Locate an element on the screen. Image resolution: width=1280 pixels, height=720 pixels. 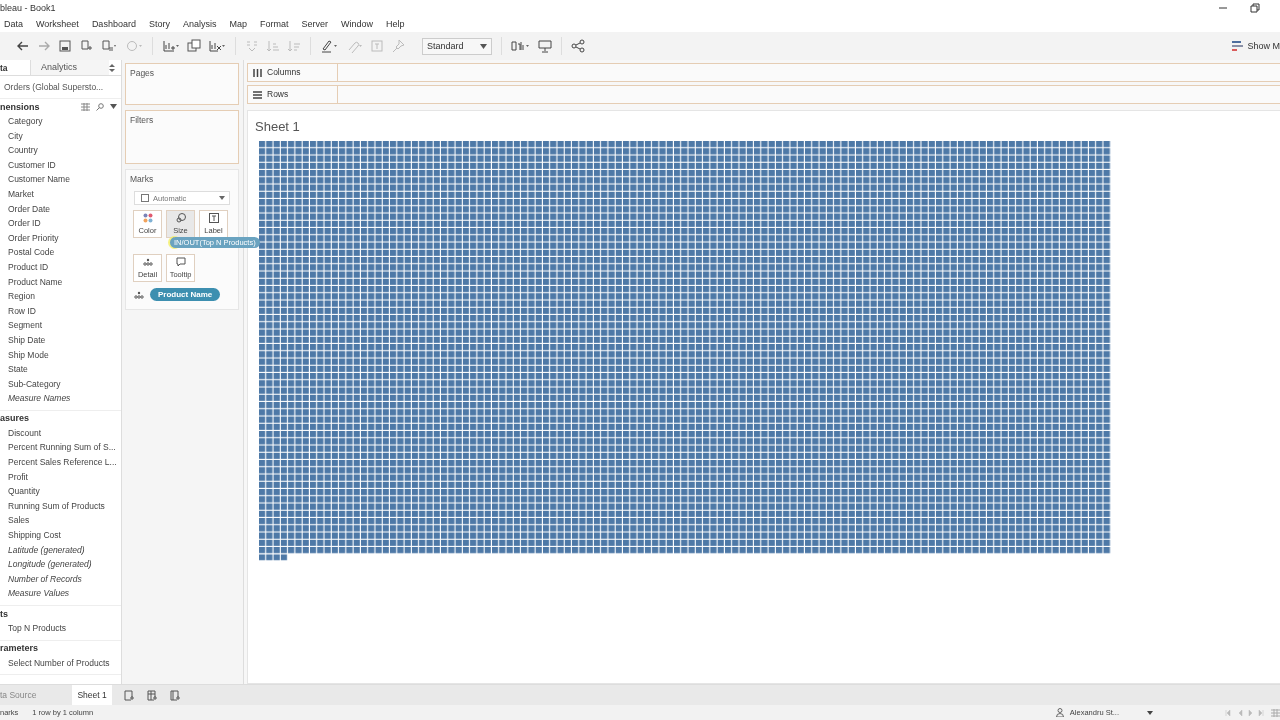
bar-chart-icon is located at coordinates (1238, 46).